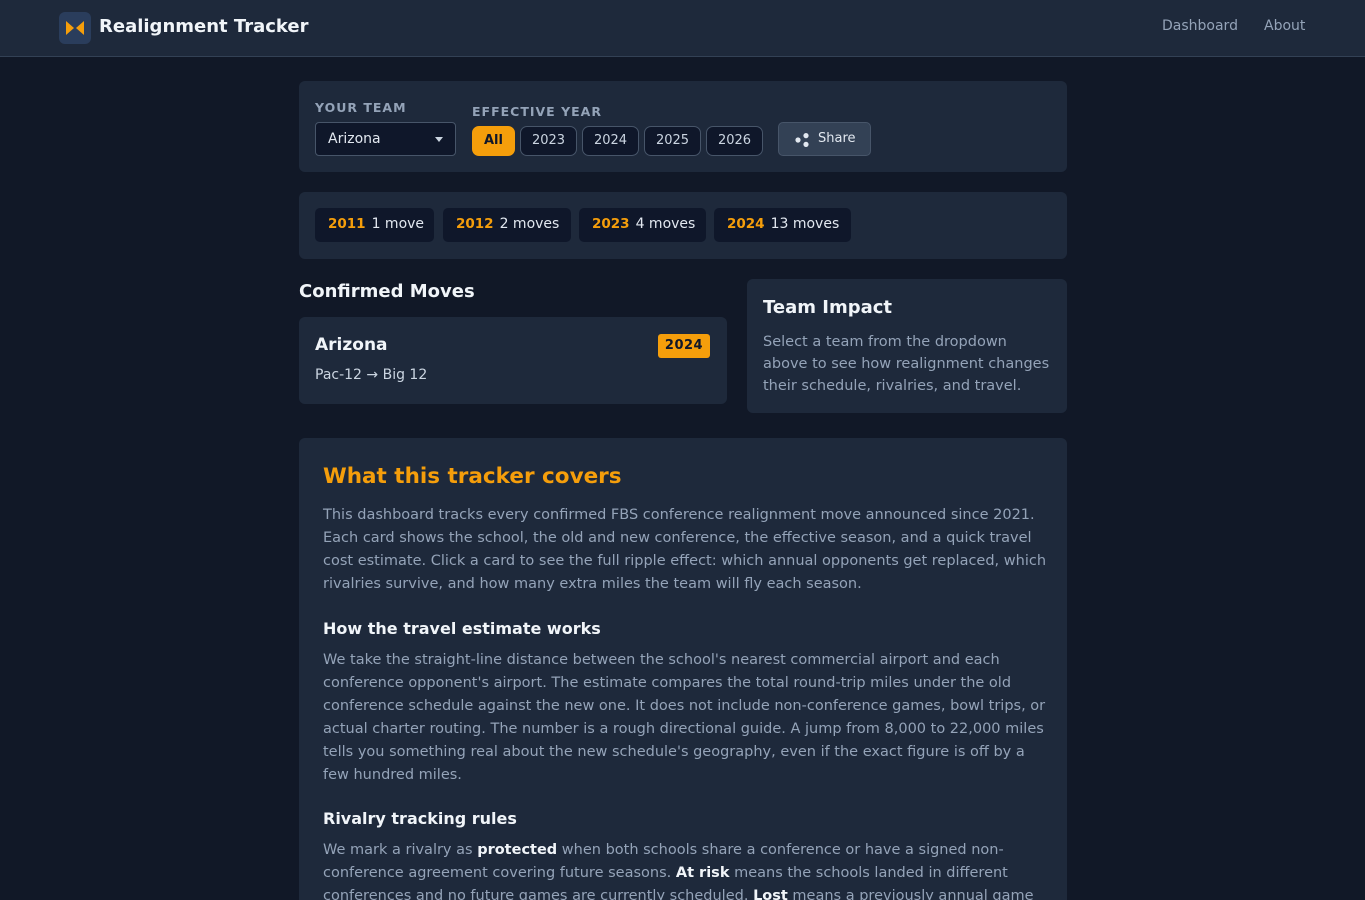  Describe the element at coordinates (1200, 26) in the screenshot. I see `nav-dashboard-link: Dashboard` at that location.